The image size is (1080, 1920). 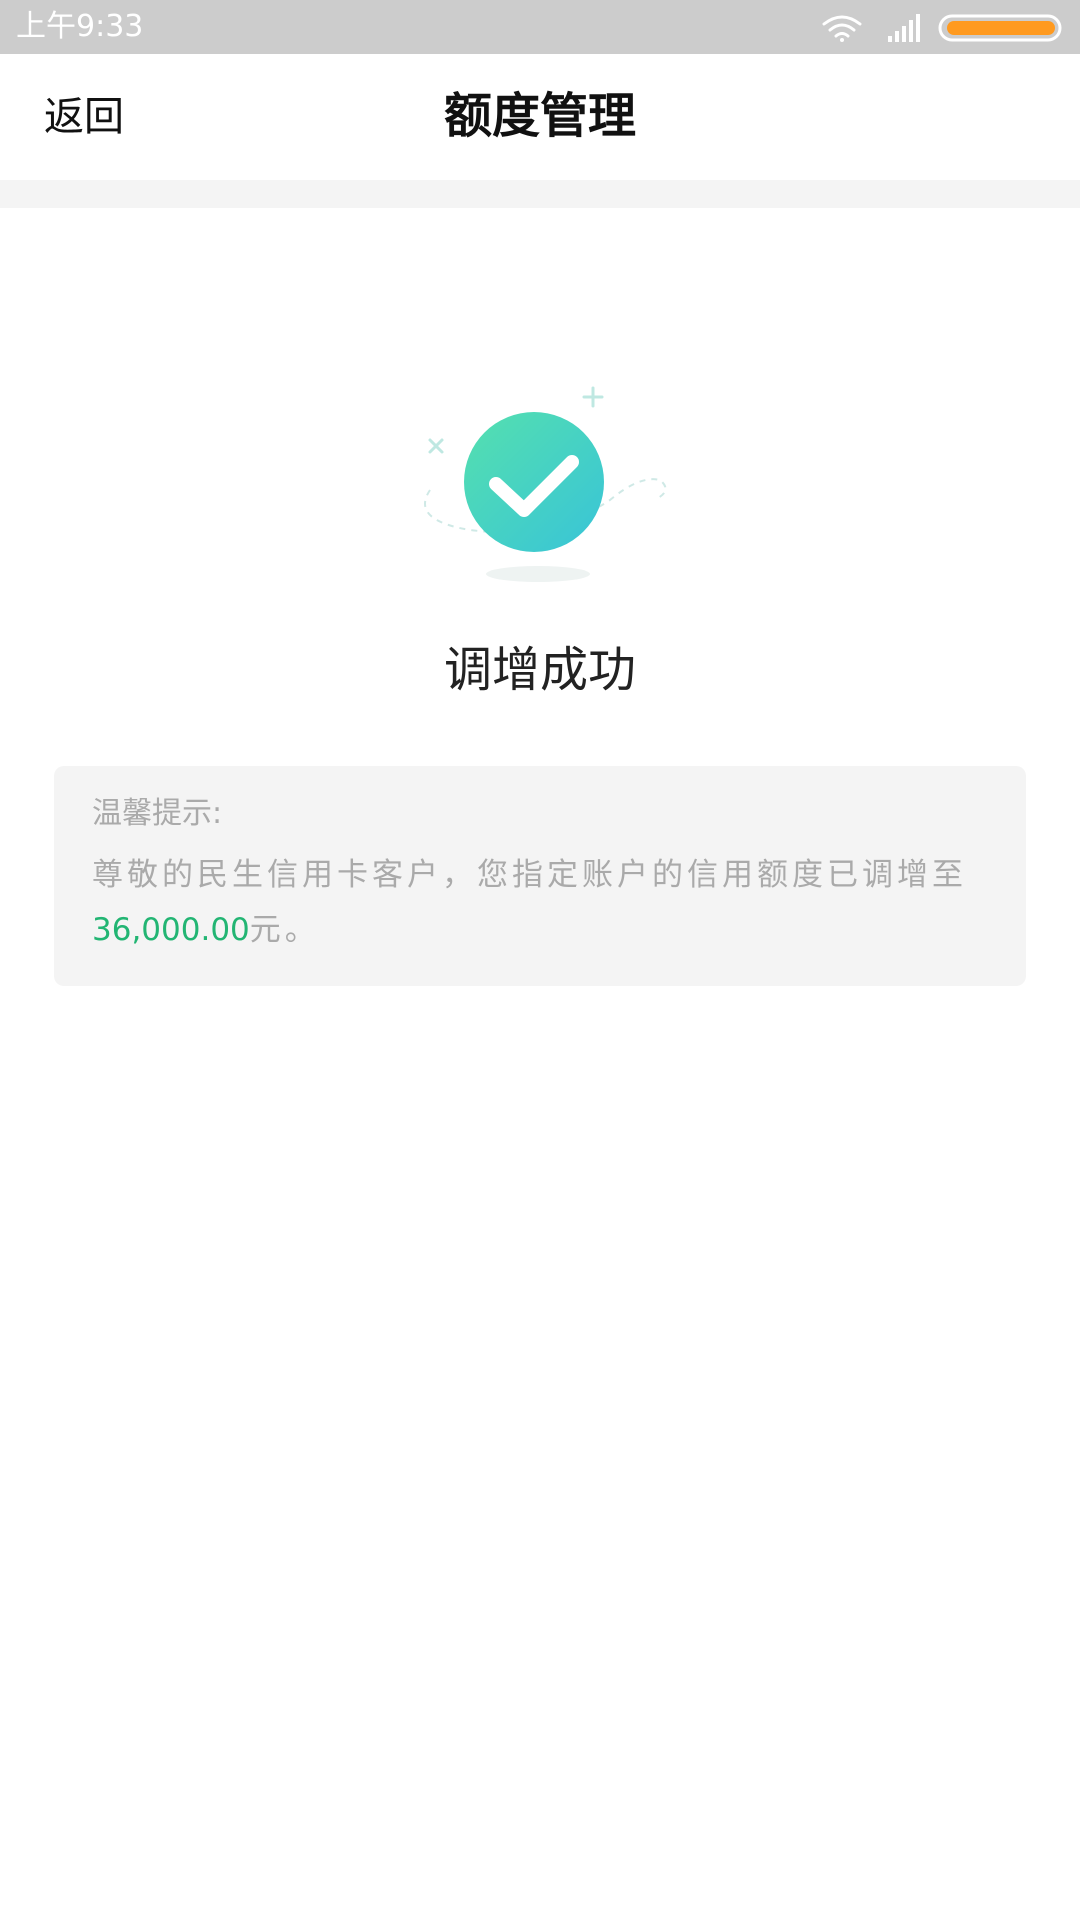 What do you see at coordinates (171, 930) in the screenshot?
I see `credit-amount: 36,000.00` at bounding box center [171, 930].